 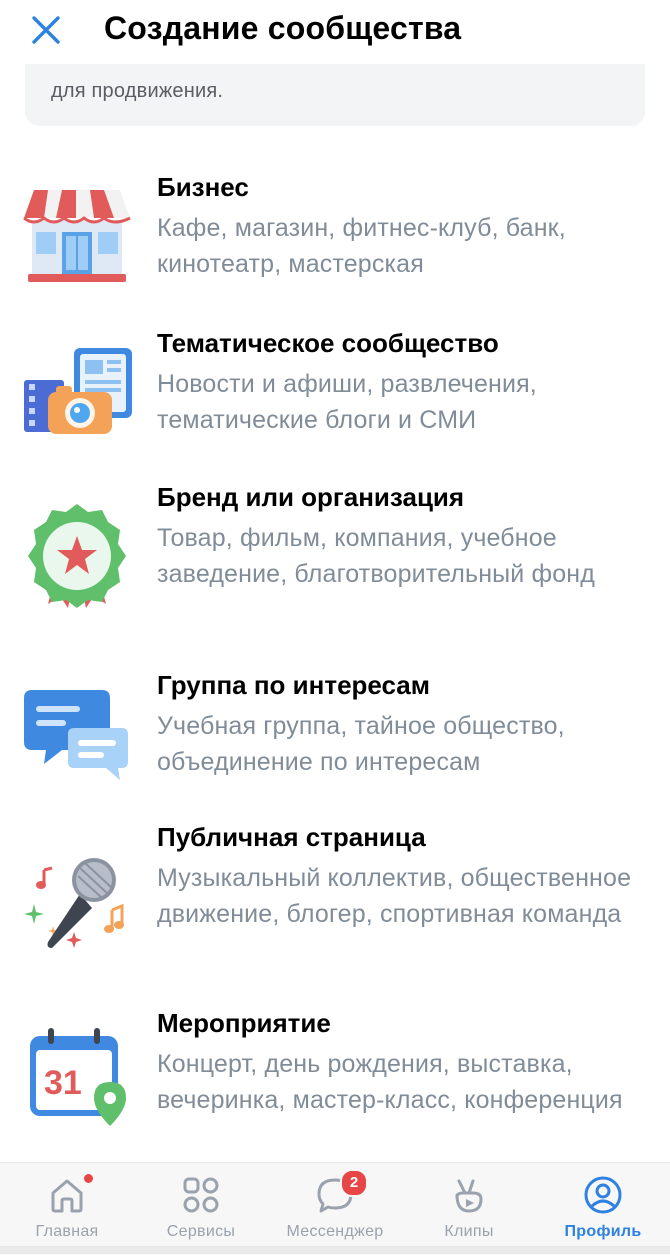 I want to click on tab-label: Главная, so click(x=67, y=1231).